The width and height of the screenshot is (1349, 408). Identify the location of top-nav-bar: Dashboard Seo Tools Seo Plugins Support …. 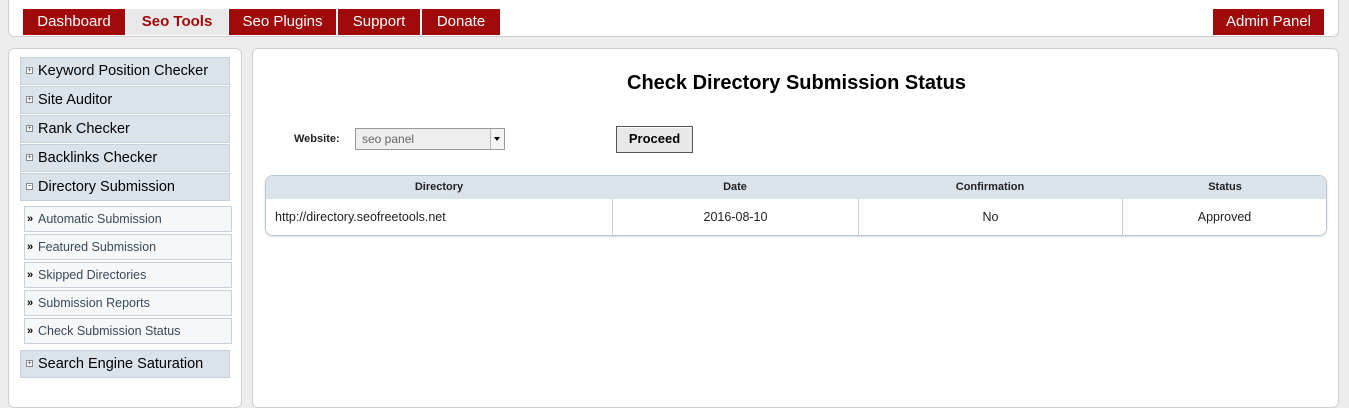
(673, 18).